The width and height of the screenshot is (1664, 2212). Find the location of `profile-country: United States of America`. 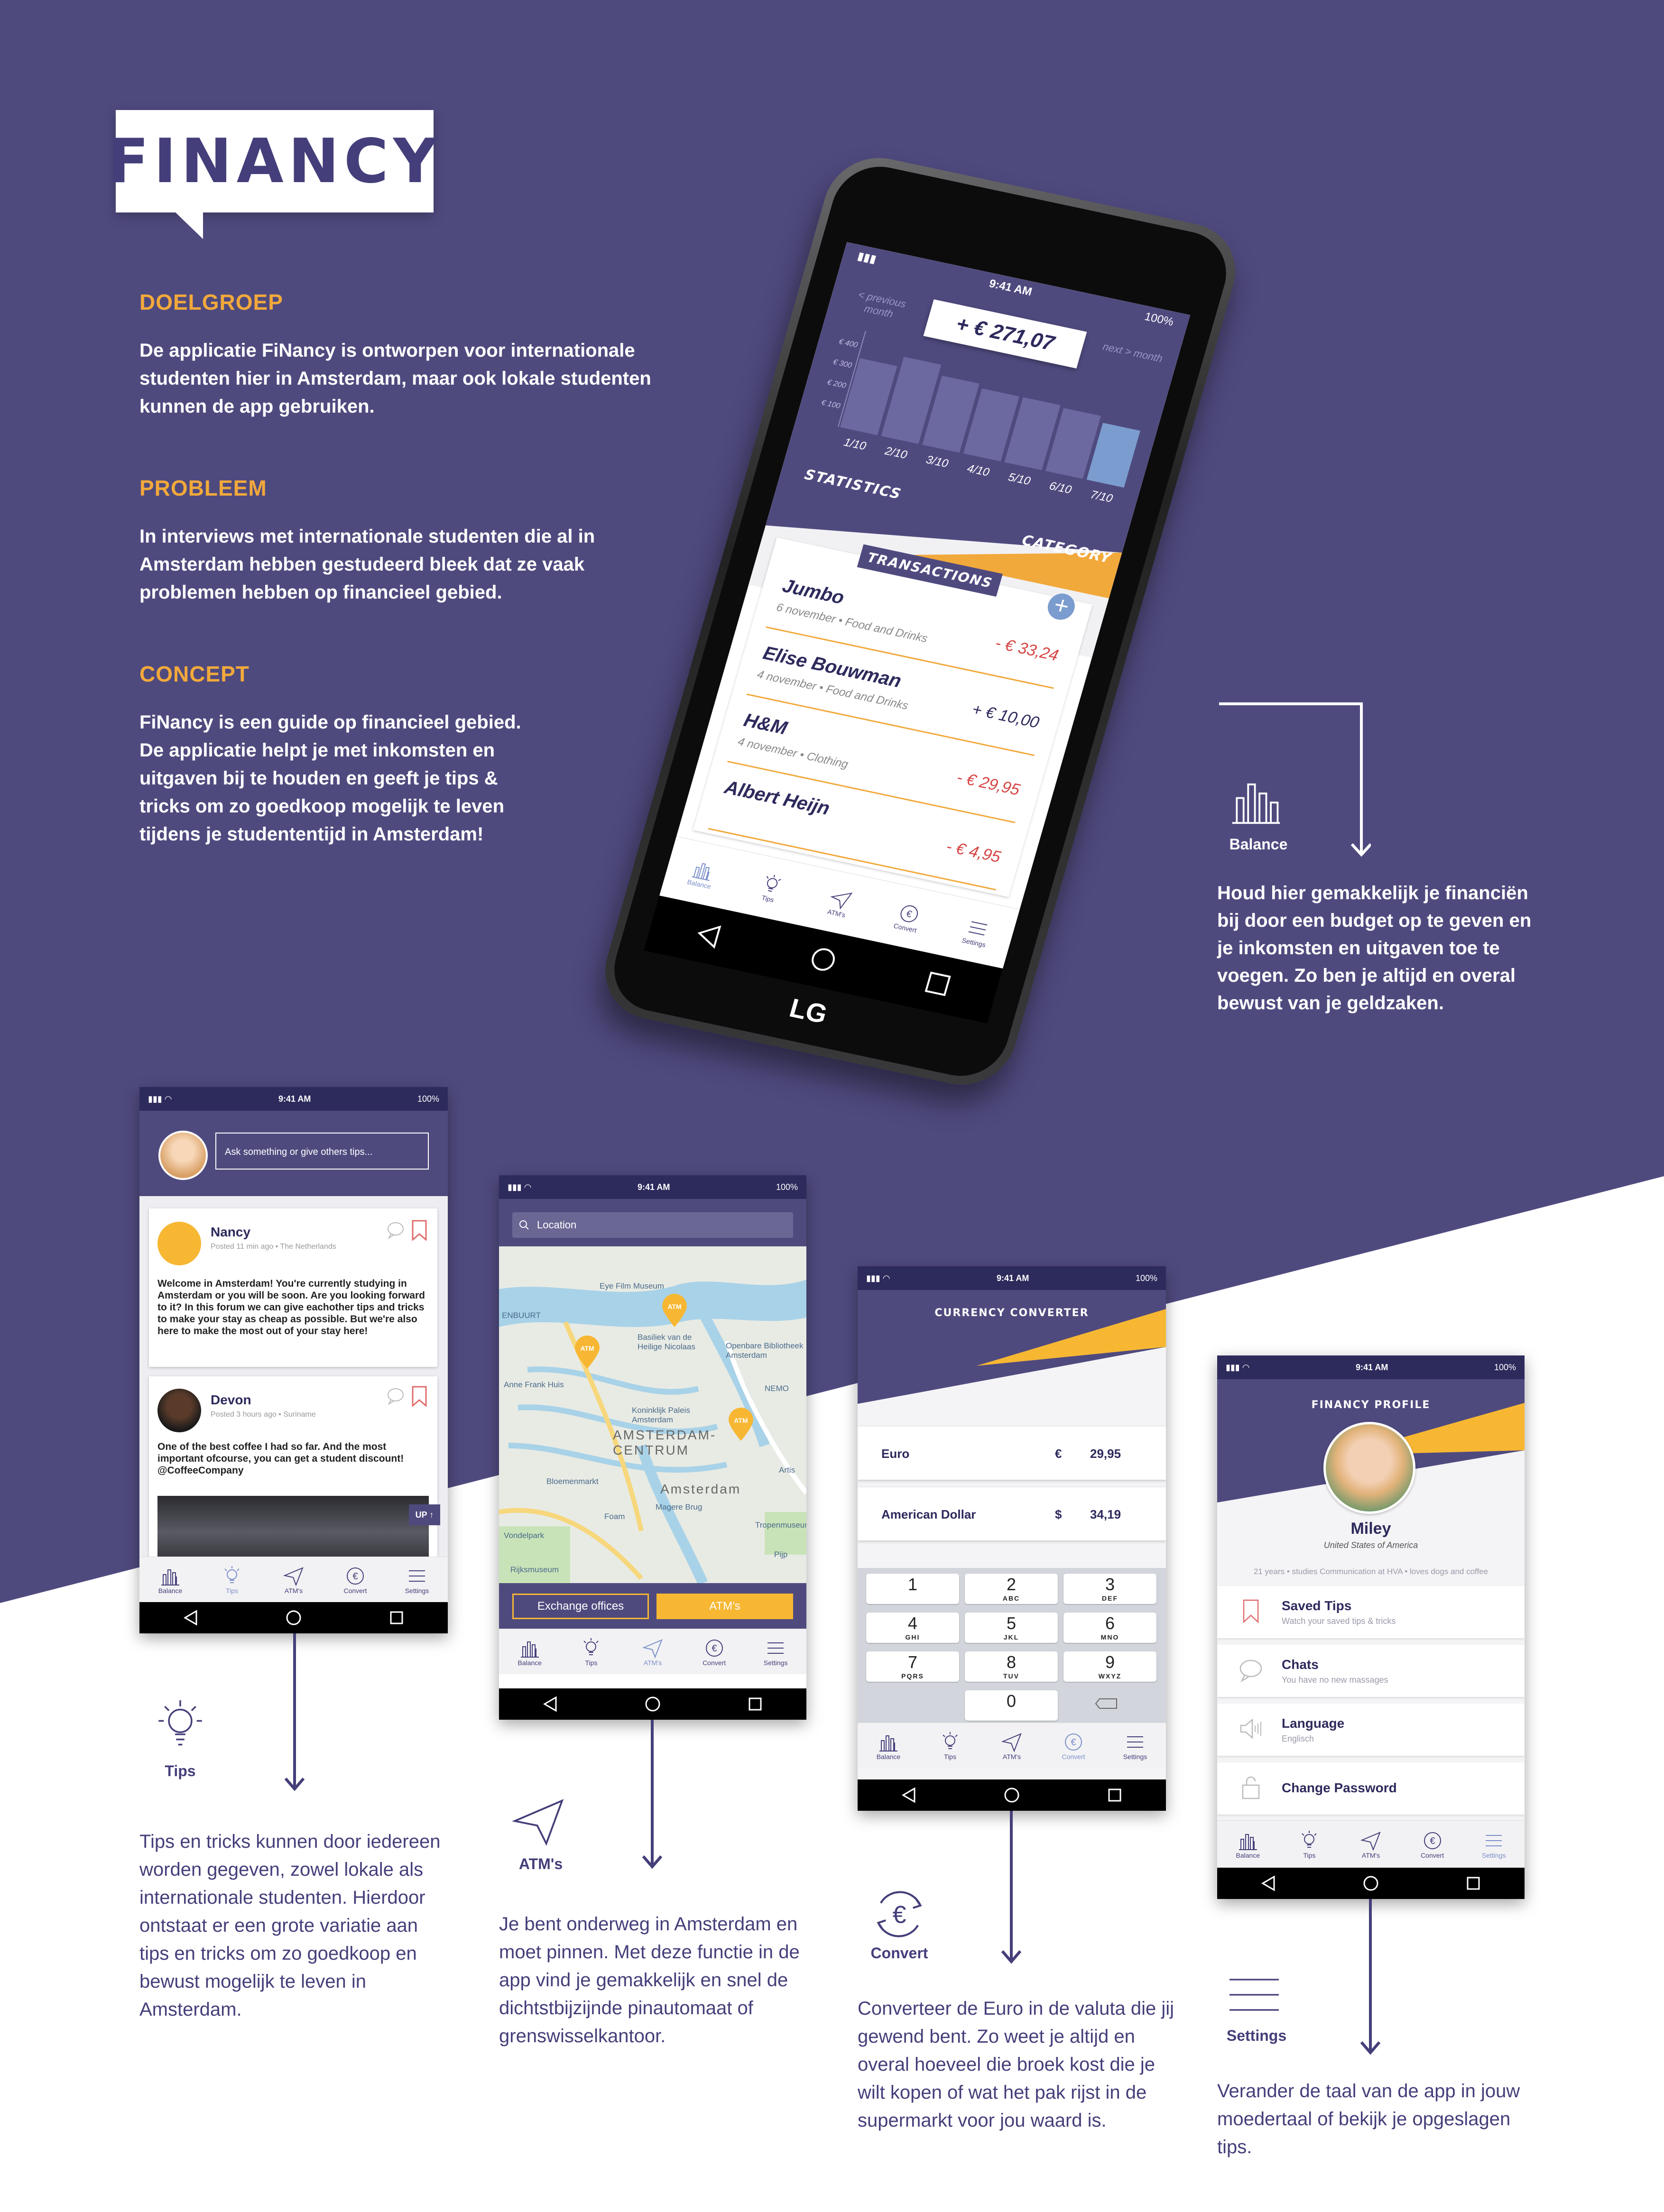

profile-country: United States of America is located at coordinates (1371, 1545).